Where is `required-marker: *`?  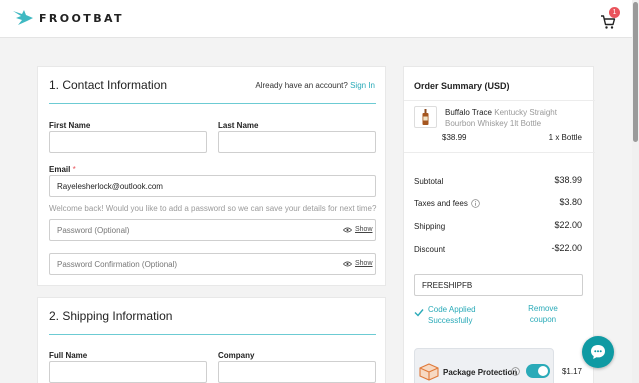
required-marker: * is located at coordinates (74, 169).